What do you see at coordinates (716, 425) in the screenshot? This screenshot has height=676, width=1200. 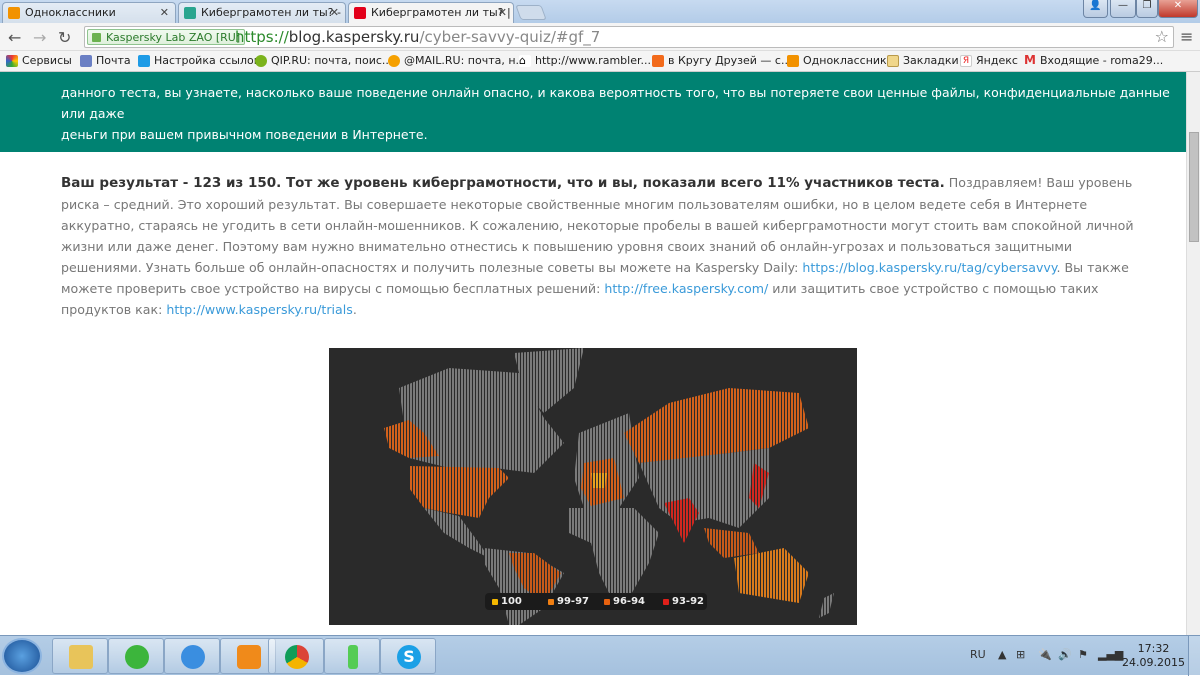 I see `russia` at bounding box center [716, 425].